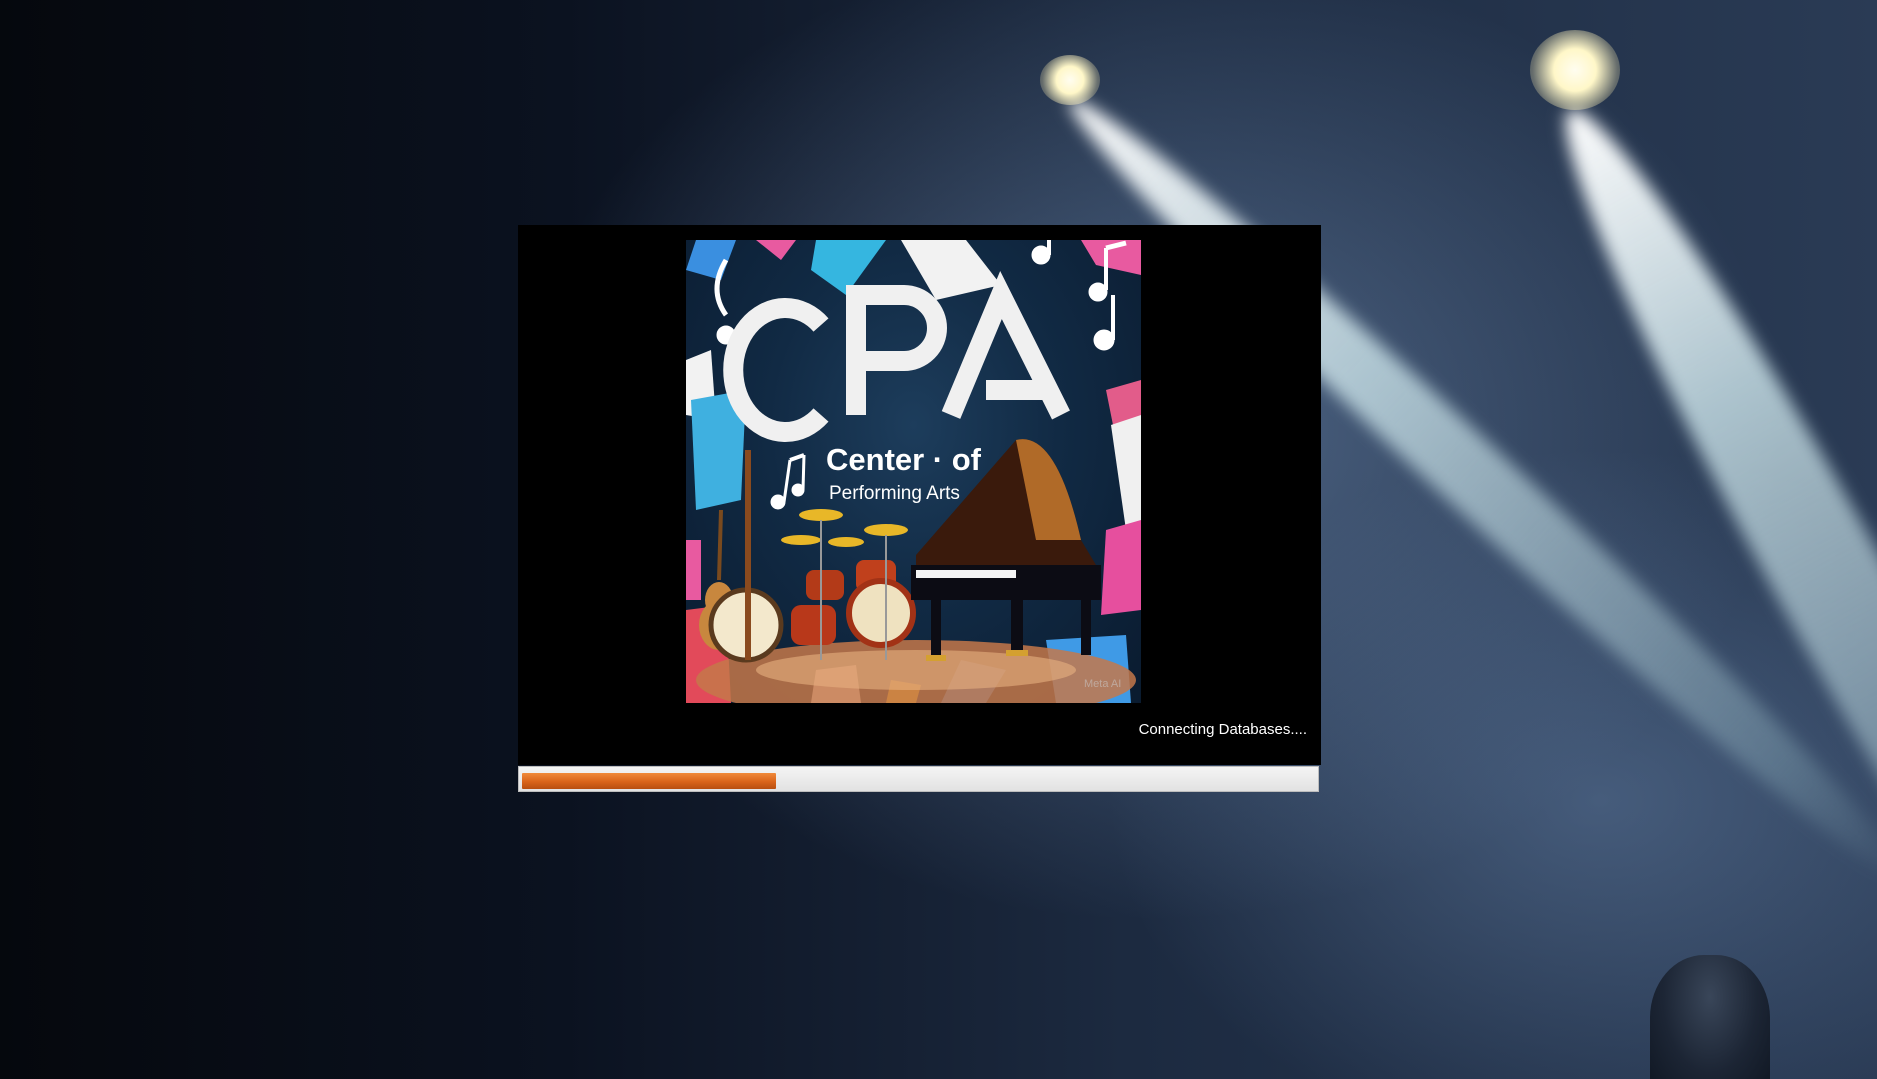 This screenshot has height=1079, width=1877. I want to click on logo-subtitle-1: Center · of, so click(904, 459).